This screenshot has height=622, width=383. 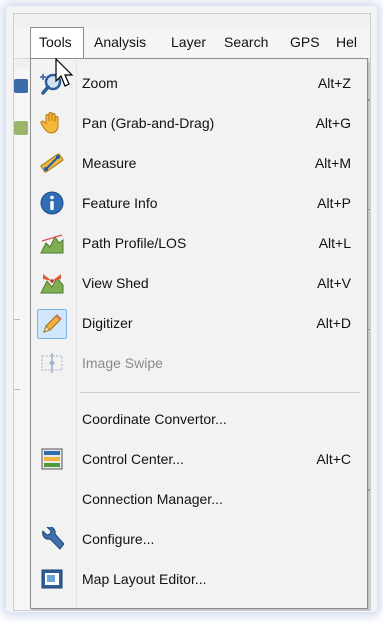 What do you see at coordinates (52, 579) in the screenshot?
I see `map-layout-icon` at bounding box center [52, 579].